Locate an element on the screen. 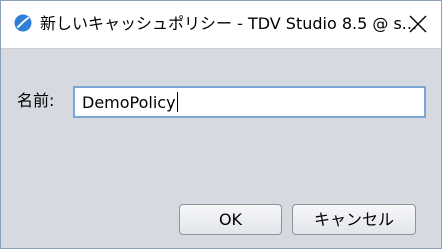 The width and height of the screenshot is (442, 249). name-input-text: DemoPolicy is located at coordinates (129, 102).